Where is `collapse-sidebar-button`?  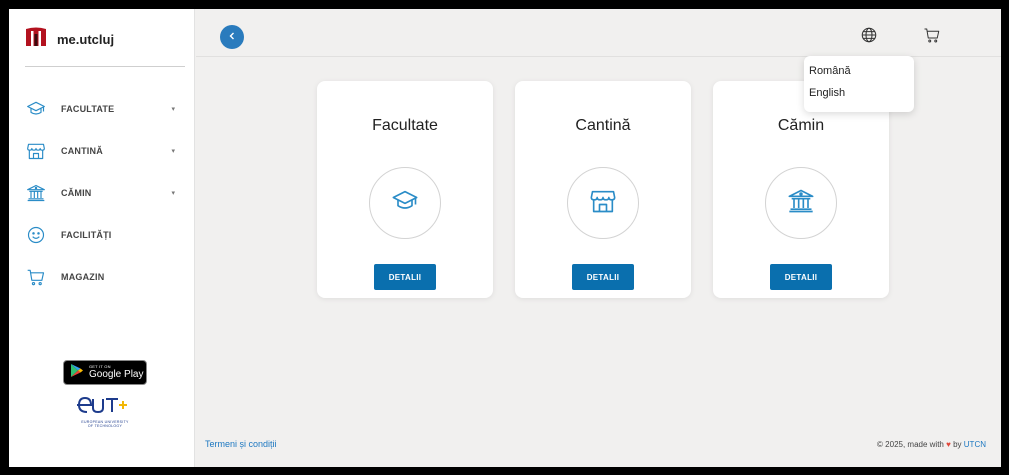
collapse-sidebar-button is located at coordinates (232, 37).